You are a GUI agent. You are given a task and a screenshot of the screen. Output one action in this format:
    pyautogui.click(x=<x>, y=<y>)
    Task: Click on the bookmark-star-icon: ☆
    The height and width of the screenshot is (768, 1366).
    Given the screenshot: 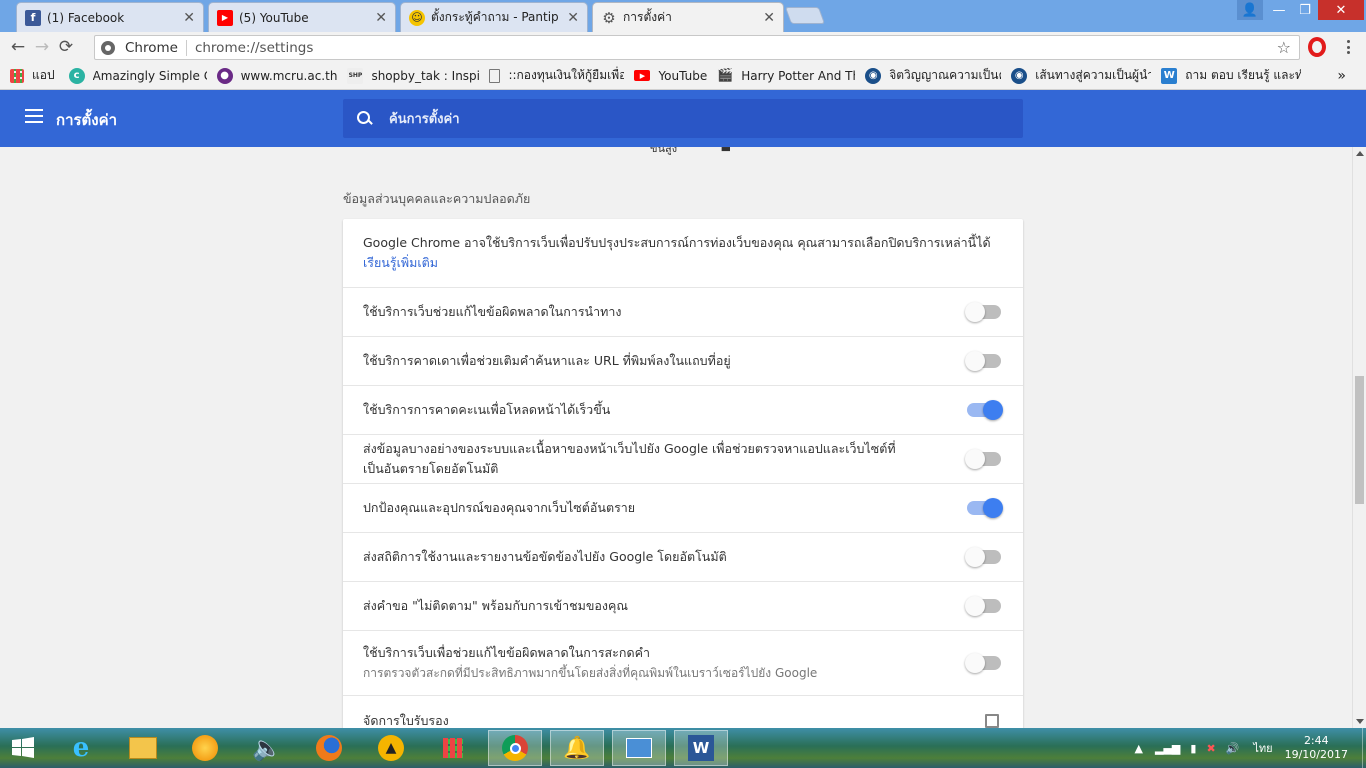 What is the action you would take?
    pyautogui.click(x=1284, y=47)
    